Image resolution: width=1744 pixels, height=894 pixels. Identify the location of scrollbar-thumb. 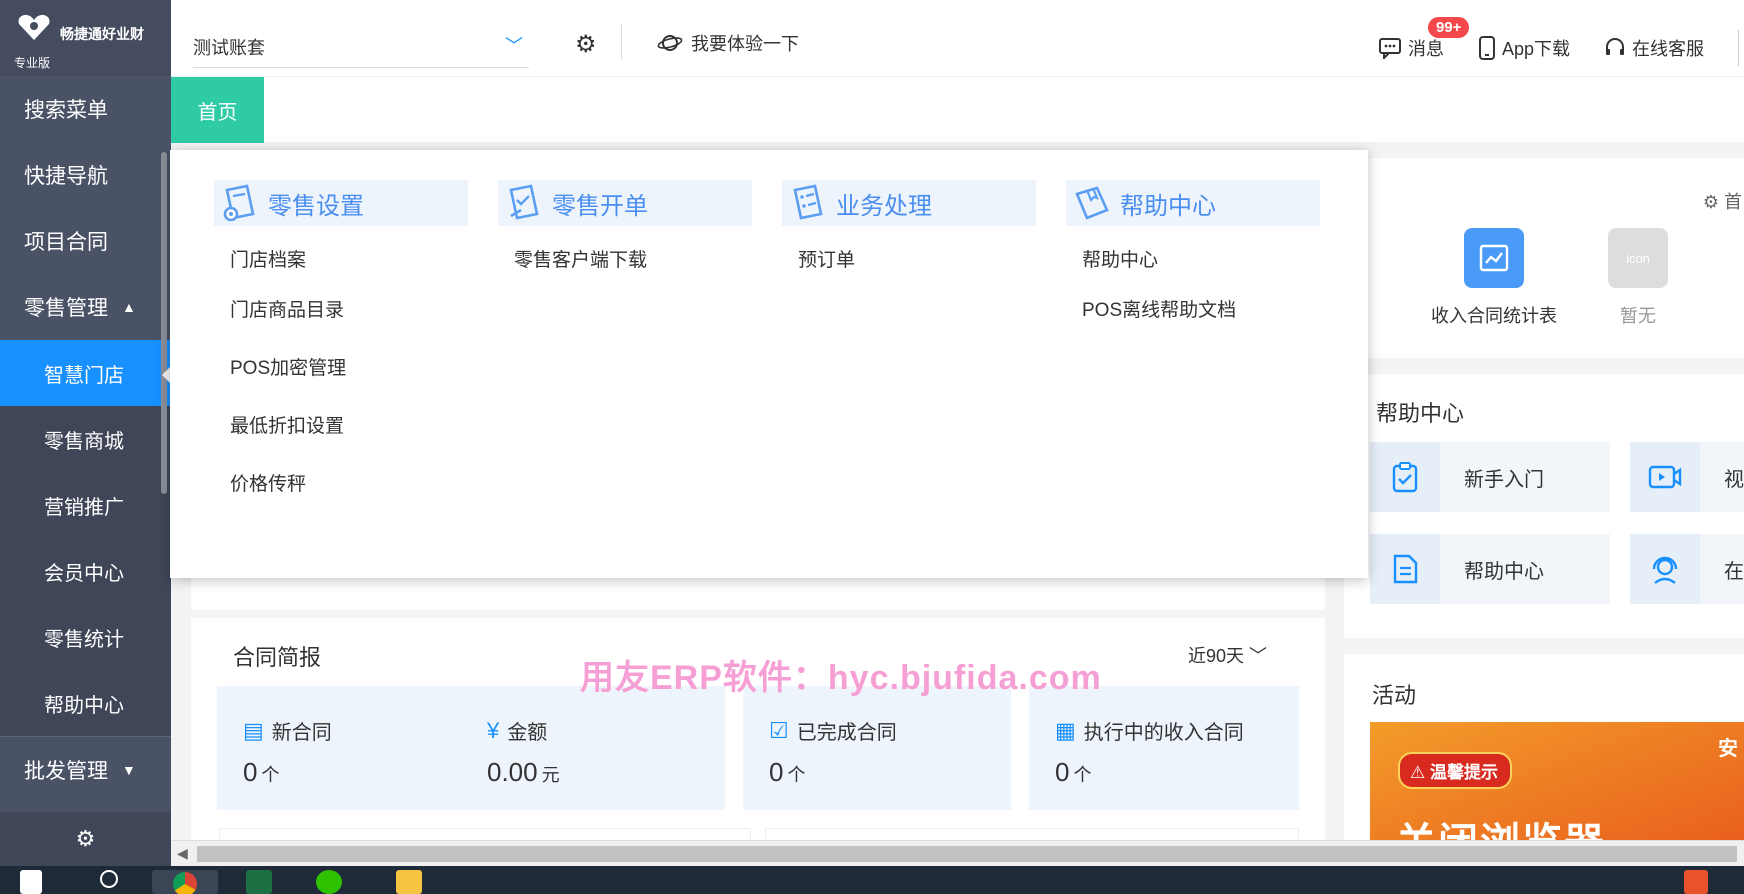
(967, 854).